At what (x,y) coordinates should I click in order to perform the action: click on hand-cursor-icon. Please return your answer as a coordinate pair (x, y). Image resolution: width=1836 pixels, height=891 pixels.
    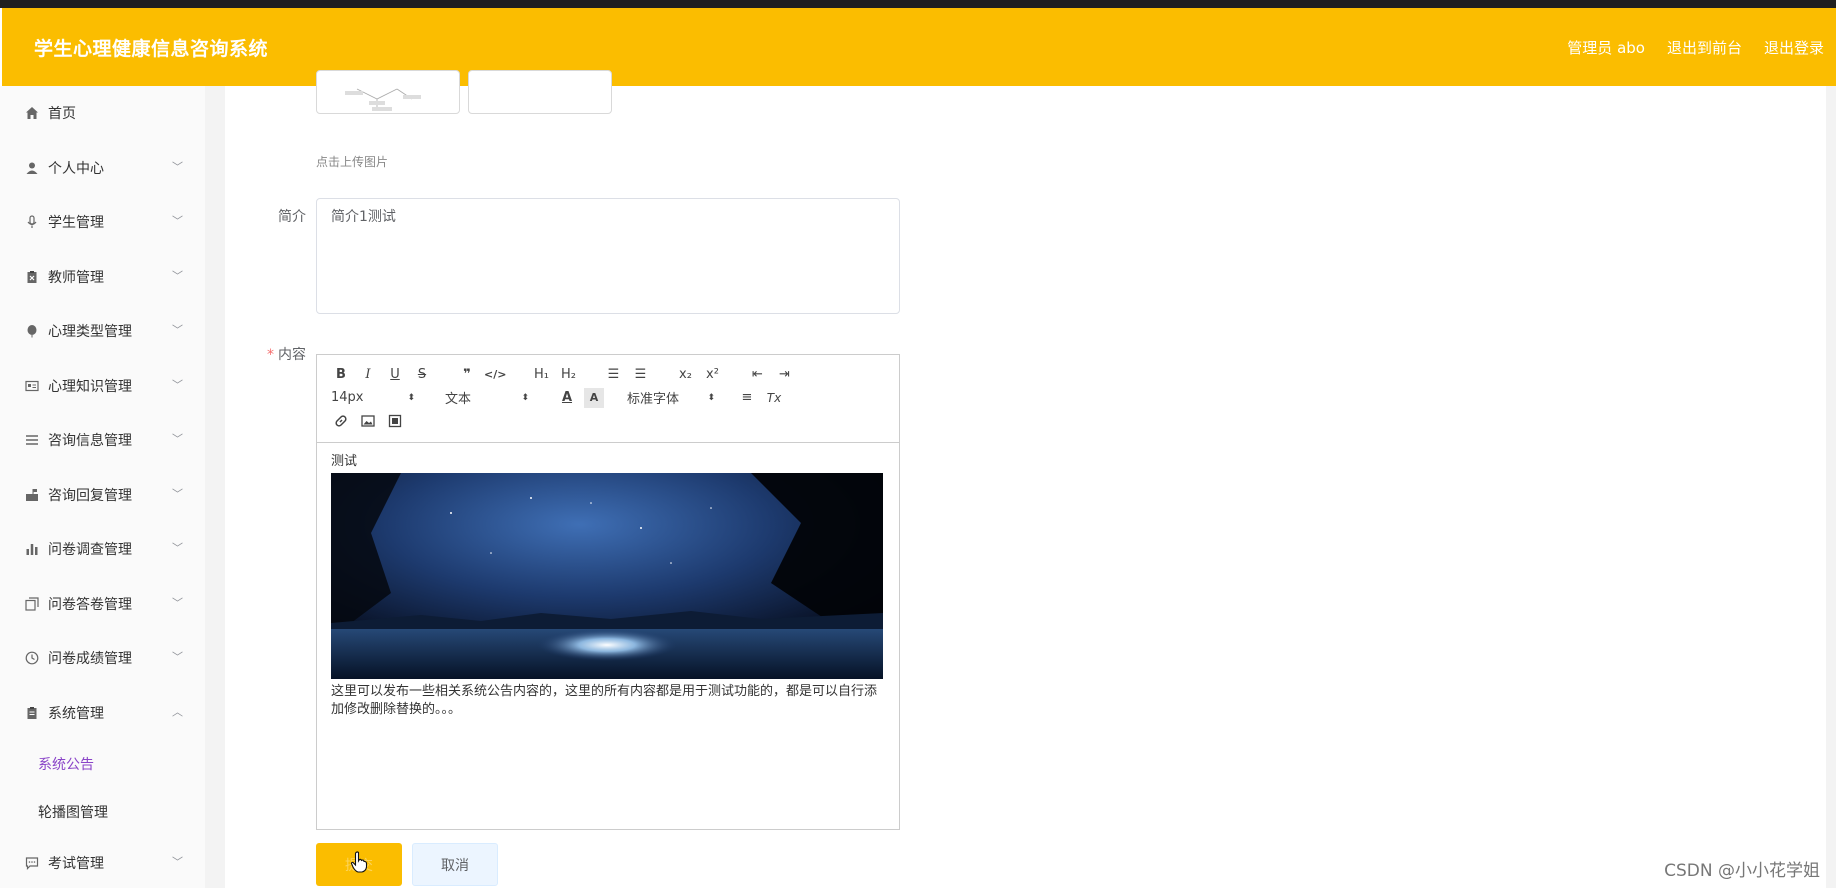
    Looking at the image, I should click on (359, 863).